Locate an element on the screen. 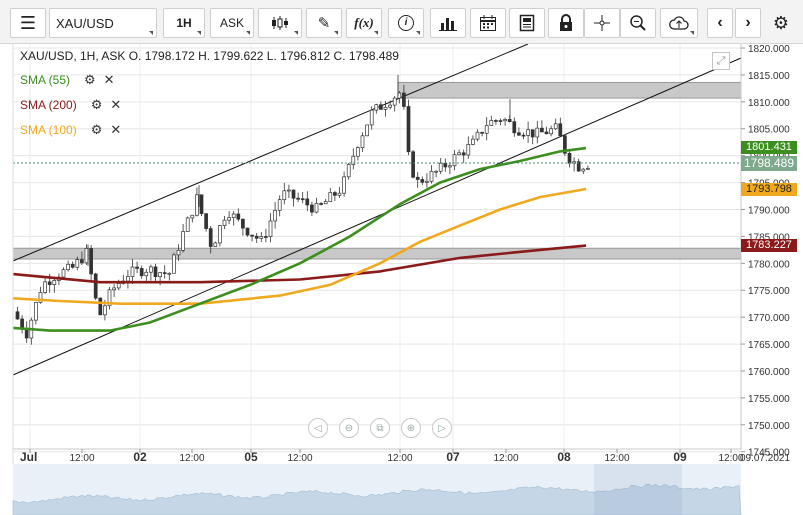 Image resolution: width=803 pixels, height=515 pixels. legend-sma100-label: SMA (100) is located at coordinates (48, 130).